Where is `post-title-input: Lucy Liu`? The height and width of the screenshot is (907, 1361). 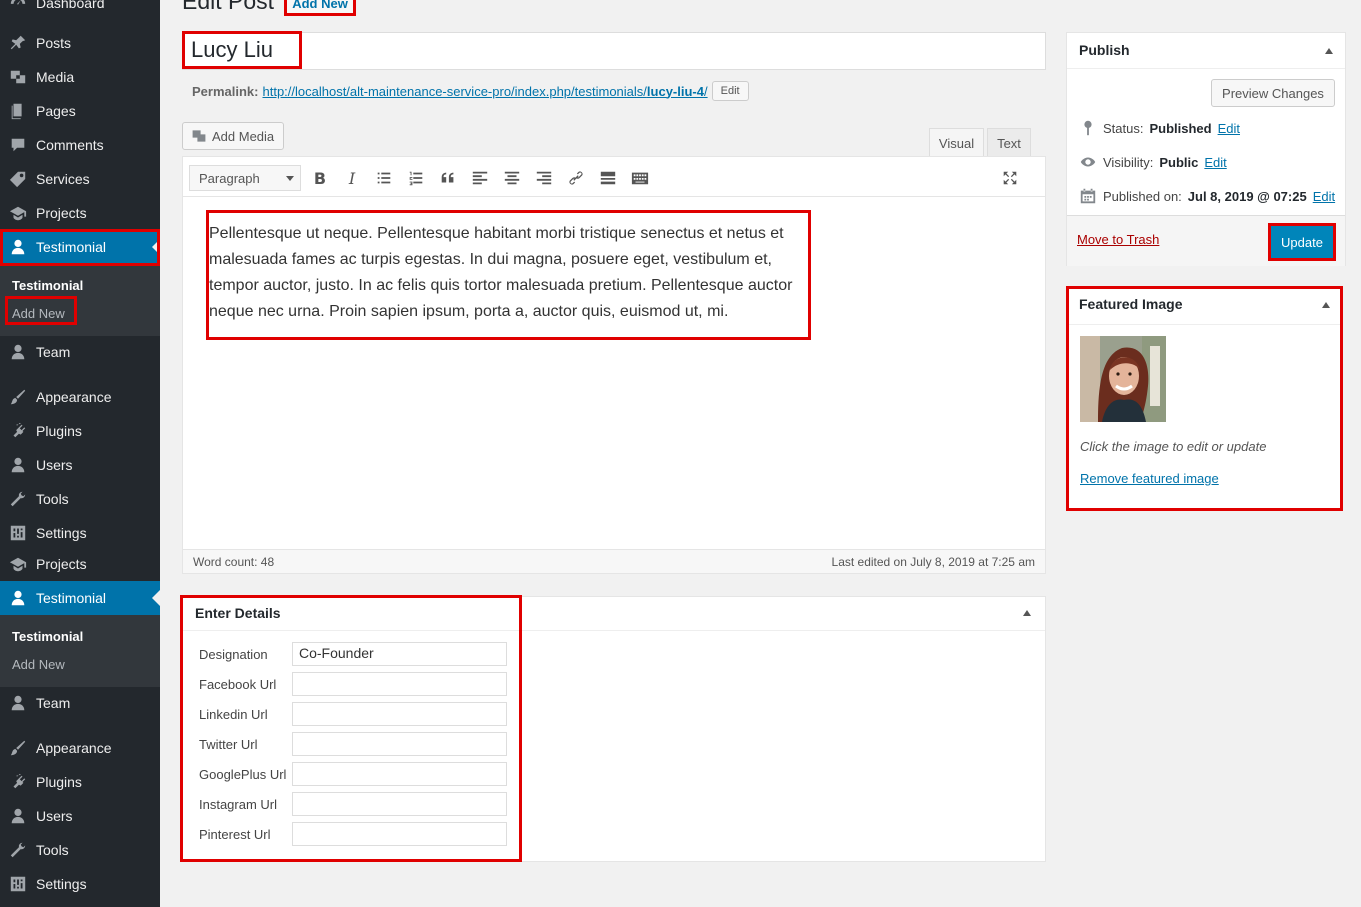 post-title-input: Lucy Liu is located at coordinates (614, 51).